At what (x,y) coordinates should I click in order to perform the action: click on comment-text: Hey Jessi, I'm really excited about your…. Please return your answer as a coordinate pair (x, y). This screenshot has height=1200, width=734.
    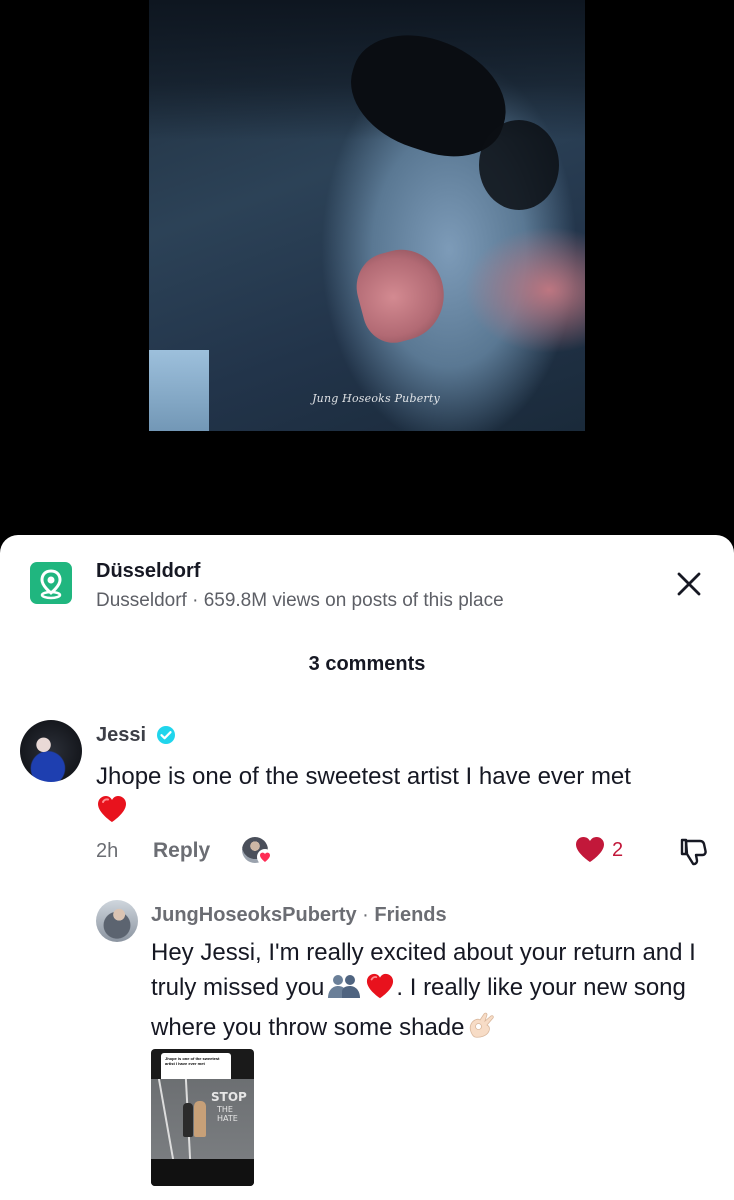
    Looking at the image, I should click on (433, 992).